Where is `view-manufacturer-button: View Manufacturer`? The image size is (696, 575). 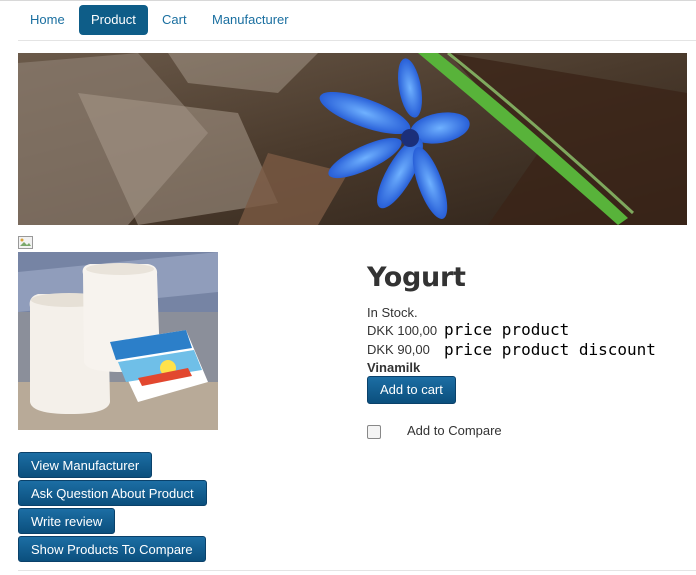
view-manufacturer-button: View Manufacturer is located at coordinates (85, 465).